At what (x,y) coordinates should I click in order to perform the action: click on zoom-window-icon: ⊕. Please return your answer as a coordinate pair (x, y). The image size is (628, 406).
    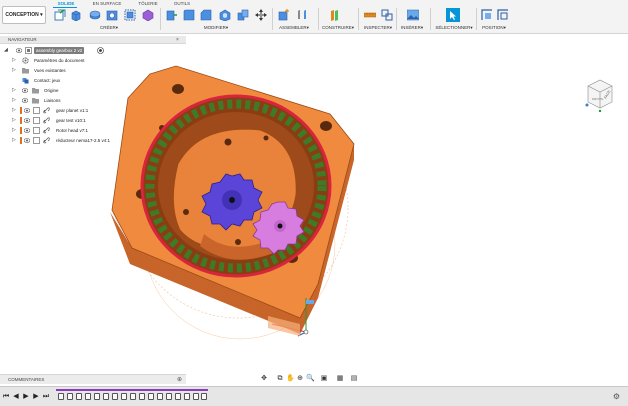
    Looking at the image, I should click on (300, 379).